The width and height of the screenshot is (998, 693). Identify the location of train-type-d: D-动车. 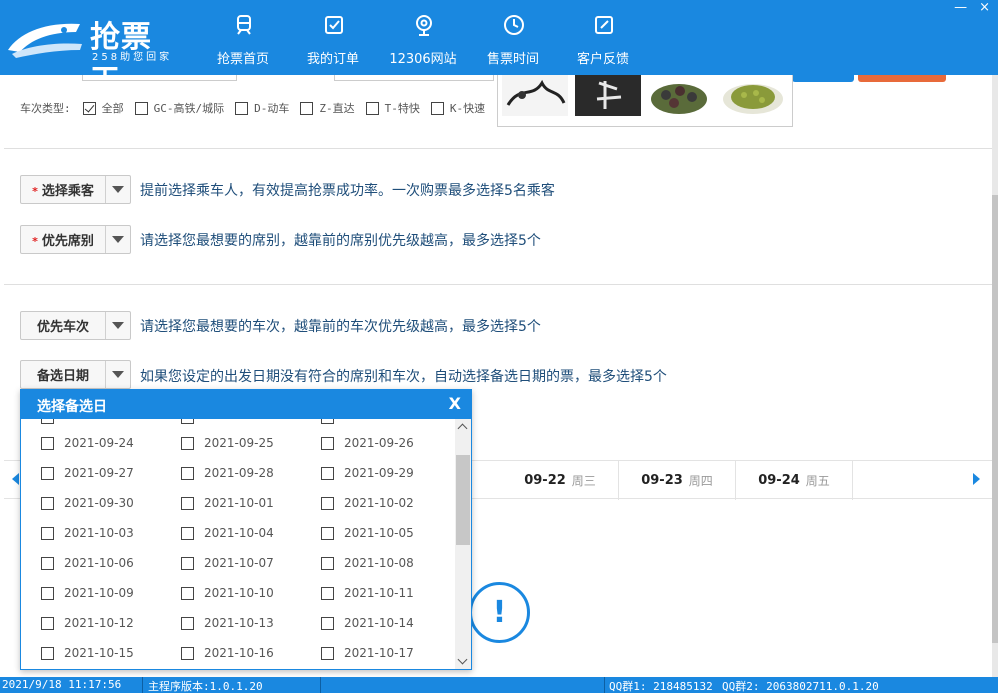
(262, 108).